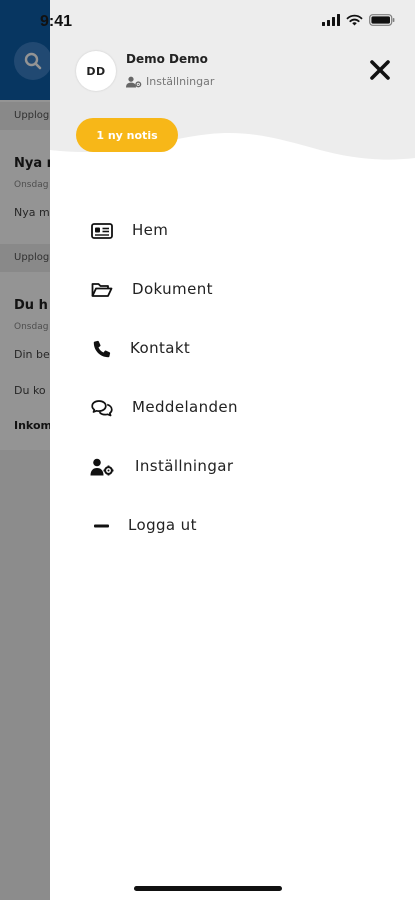 This screenshot has height=900, width=415. What do you see at coordinates (56, 21) in the screenshot?
I see `status-time: 9:41` at bounding box center [56, 21].